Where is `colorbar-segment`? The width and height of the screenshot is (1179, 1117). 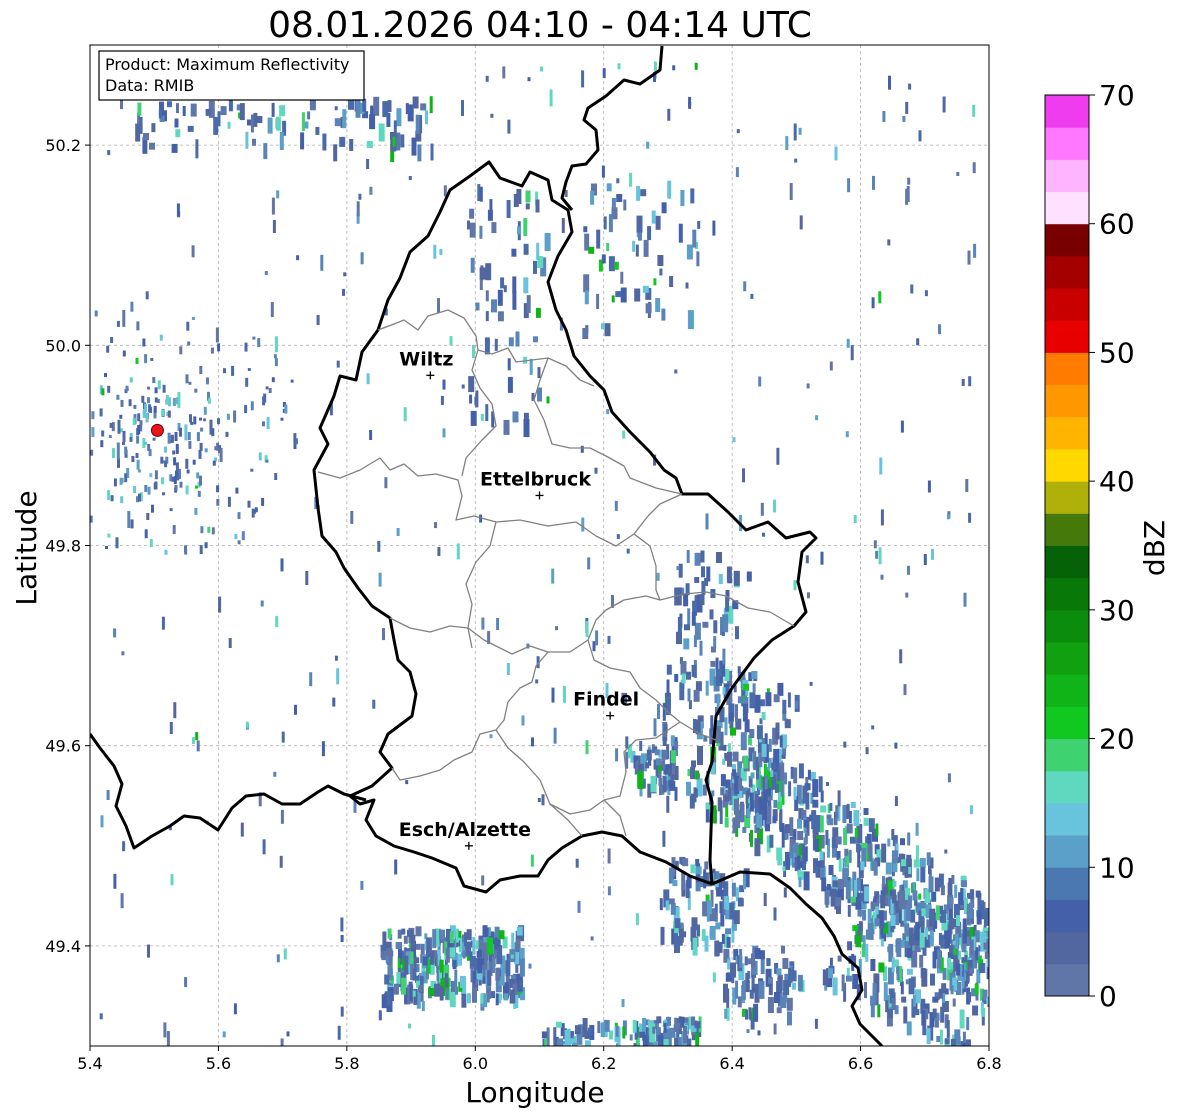
colorbar-segment is located at coordinates (1067, 658).